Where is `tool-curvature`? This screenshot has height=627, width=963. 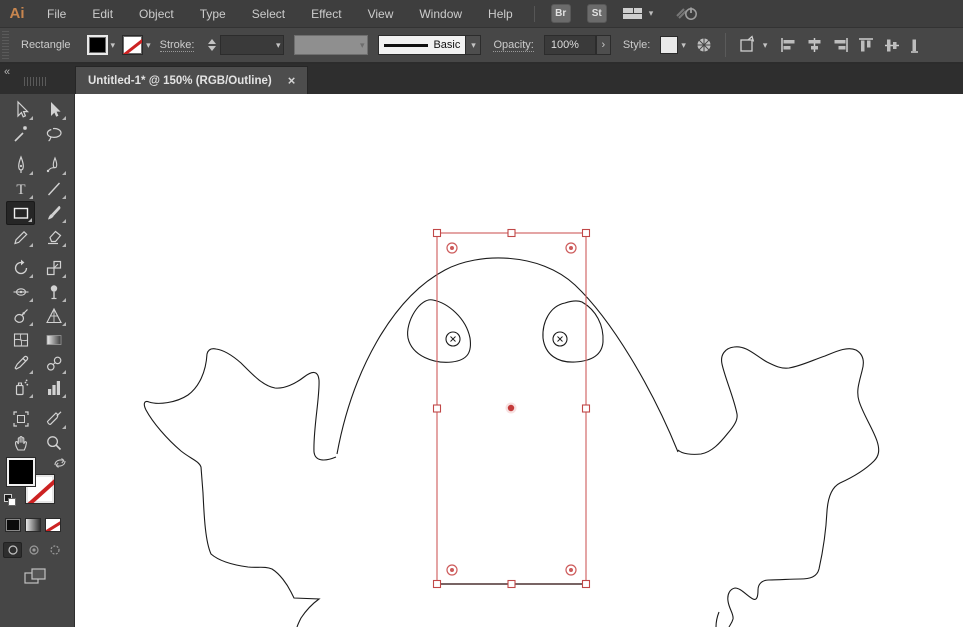
tool-curvature is located at coordinates (53, 165).